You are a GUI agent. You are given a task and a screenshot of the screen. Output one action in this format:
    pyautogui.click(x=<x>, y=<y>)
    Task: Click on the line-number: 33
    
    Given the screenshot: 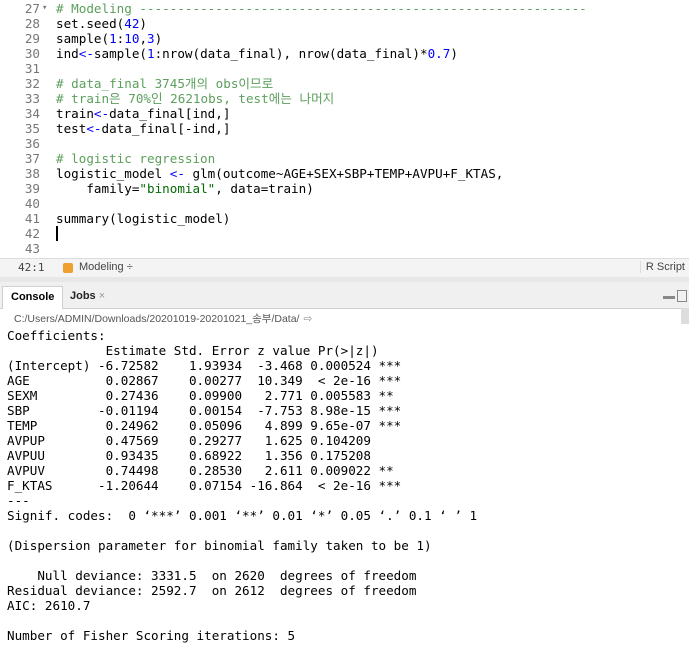 What is the action you would take?
    pyautogui.click(x=32, y=98)
    